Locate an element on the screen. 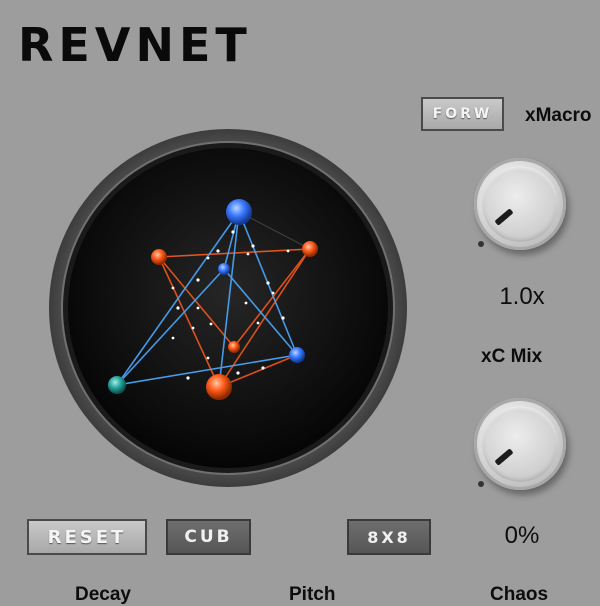 This screenshot has height=606, width=600. decay-label: Decay is located at coordinates (103, 594).